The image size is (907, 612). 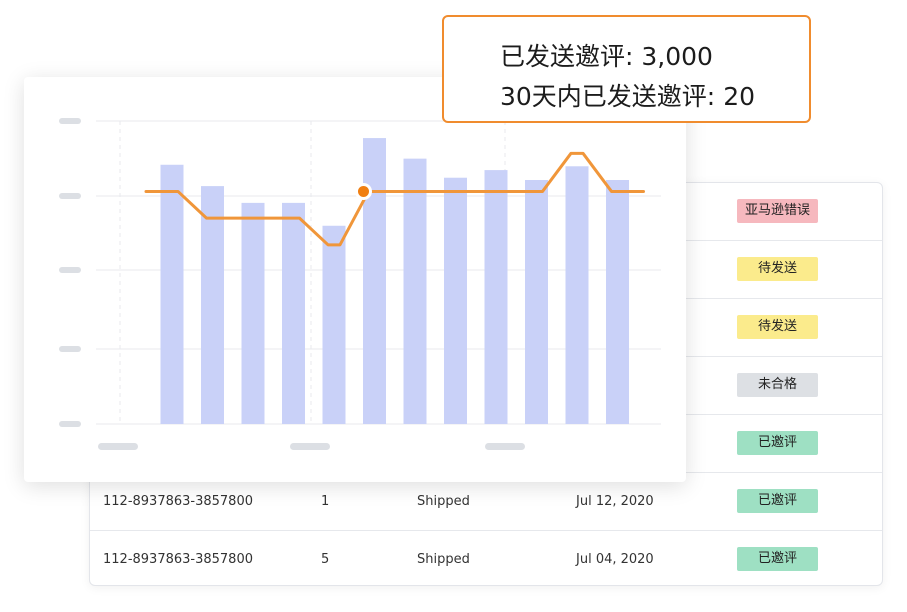 What do you see at coordinates (178, 559) in the screenshot?
I see `order-id-cell: 112-8937863-3857800` at bounding box center [178, 559].